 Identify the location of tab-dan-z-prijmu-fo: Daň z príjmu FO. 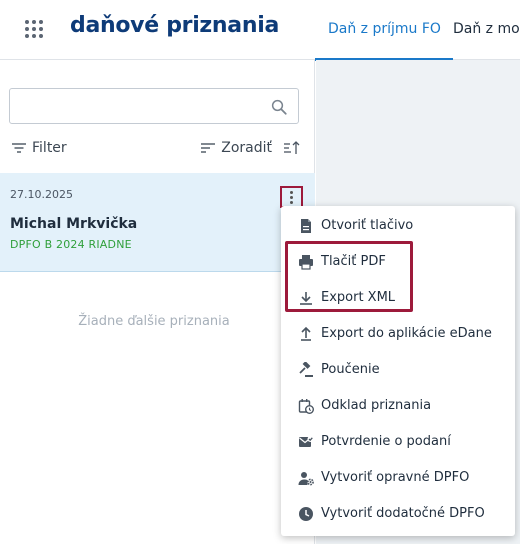
(384, 41).